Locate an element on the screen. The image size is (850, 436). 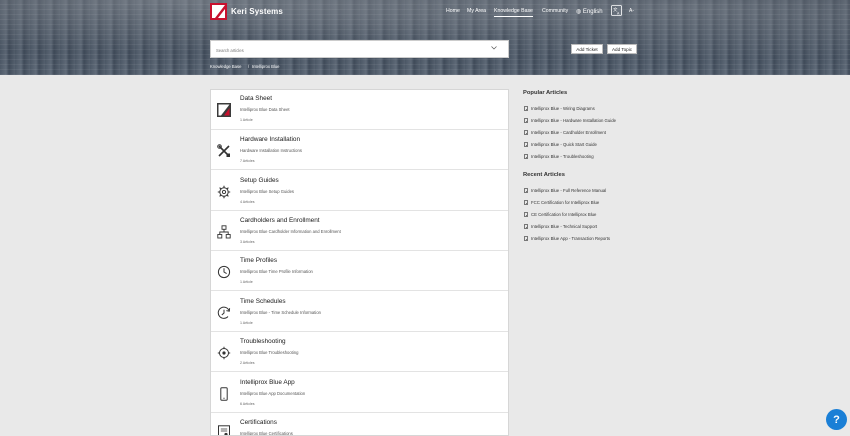
popular-article-link: Intelliprox Blue - Wiring Diagrams is located at coordinates (559, 108).